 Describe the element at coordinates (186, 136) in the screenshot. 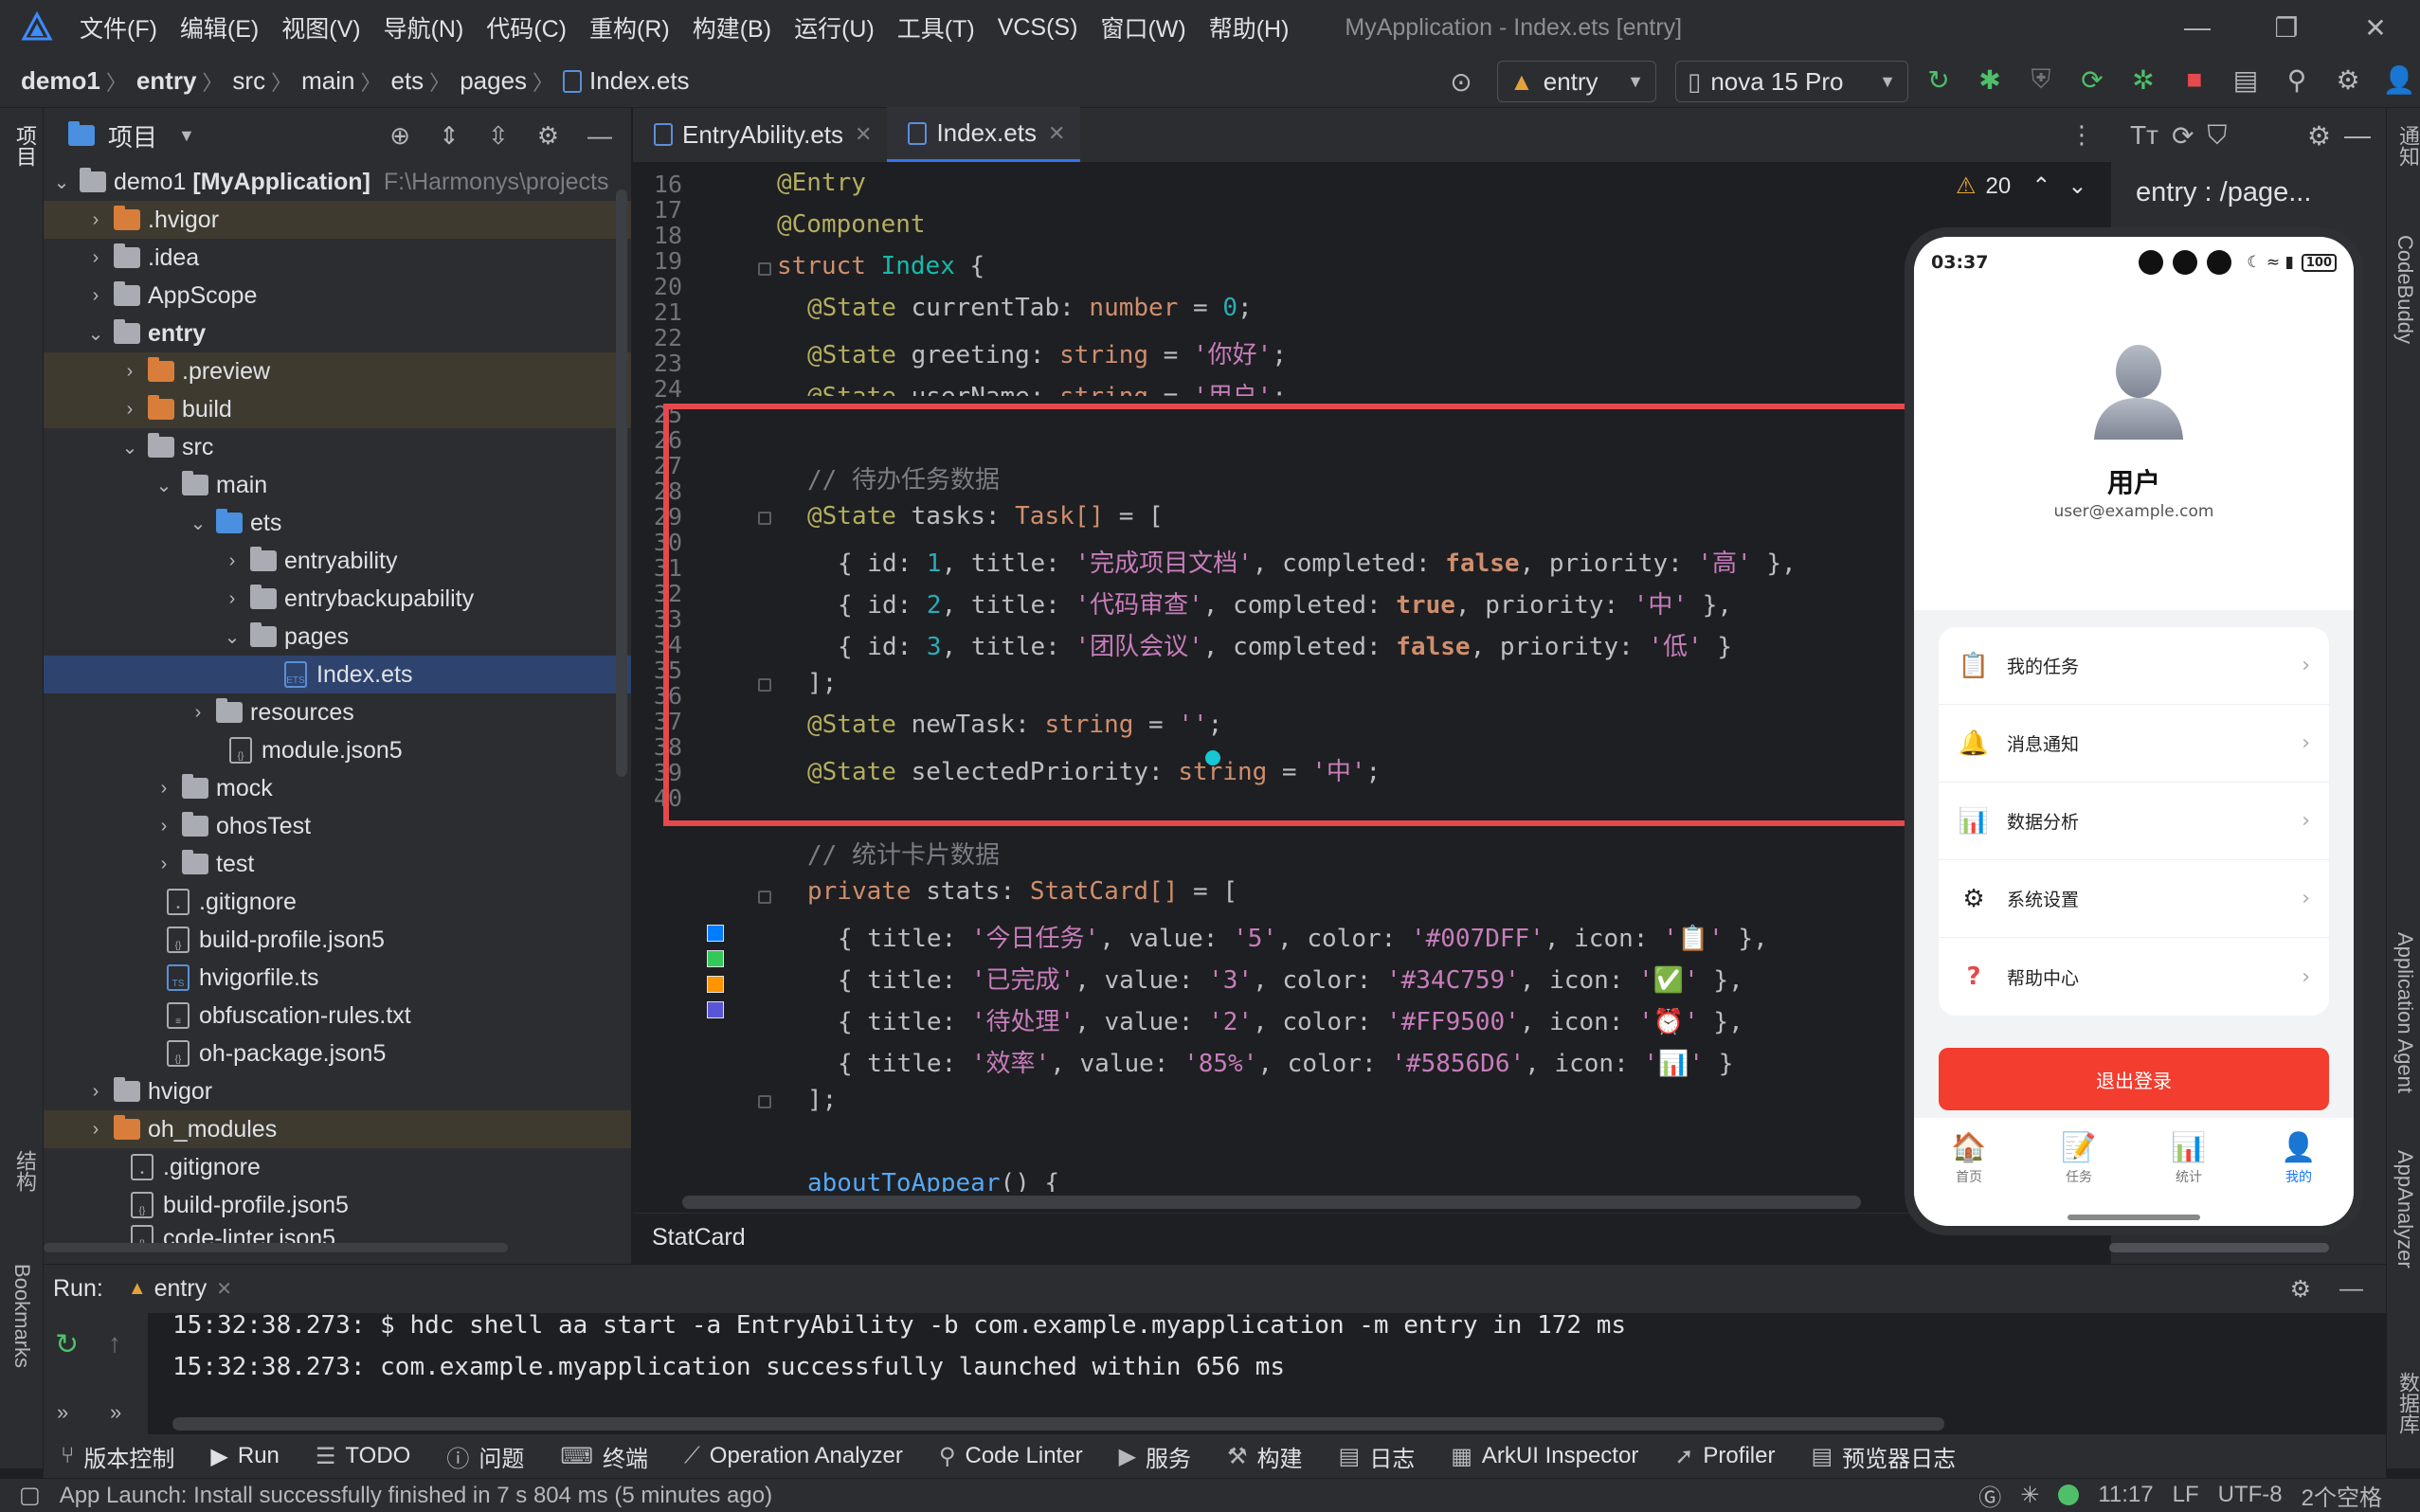

I see `chevron-down-icon: ▼` at that location.